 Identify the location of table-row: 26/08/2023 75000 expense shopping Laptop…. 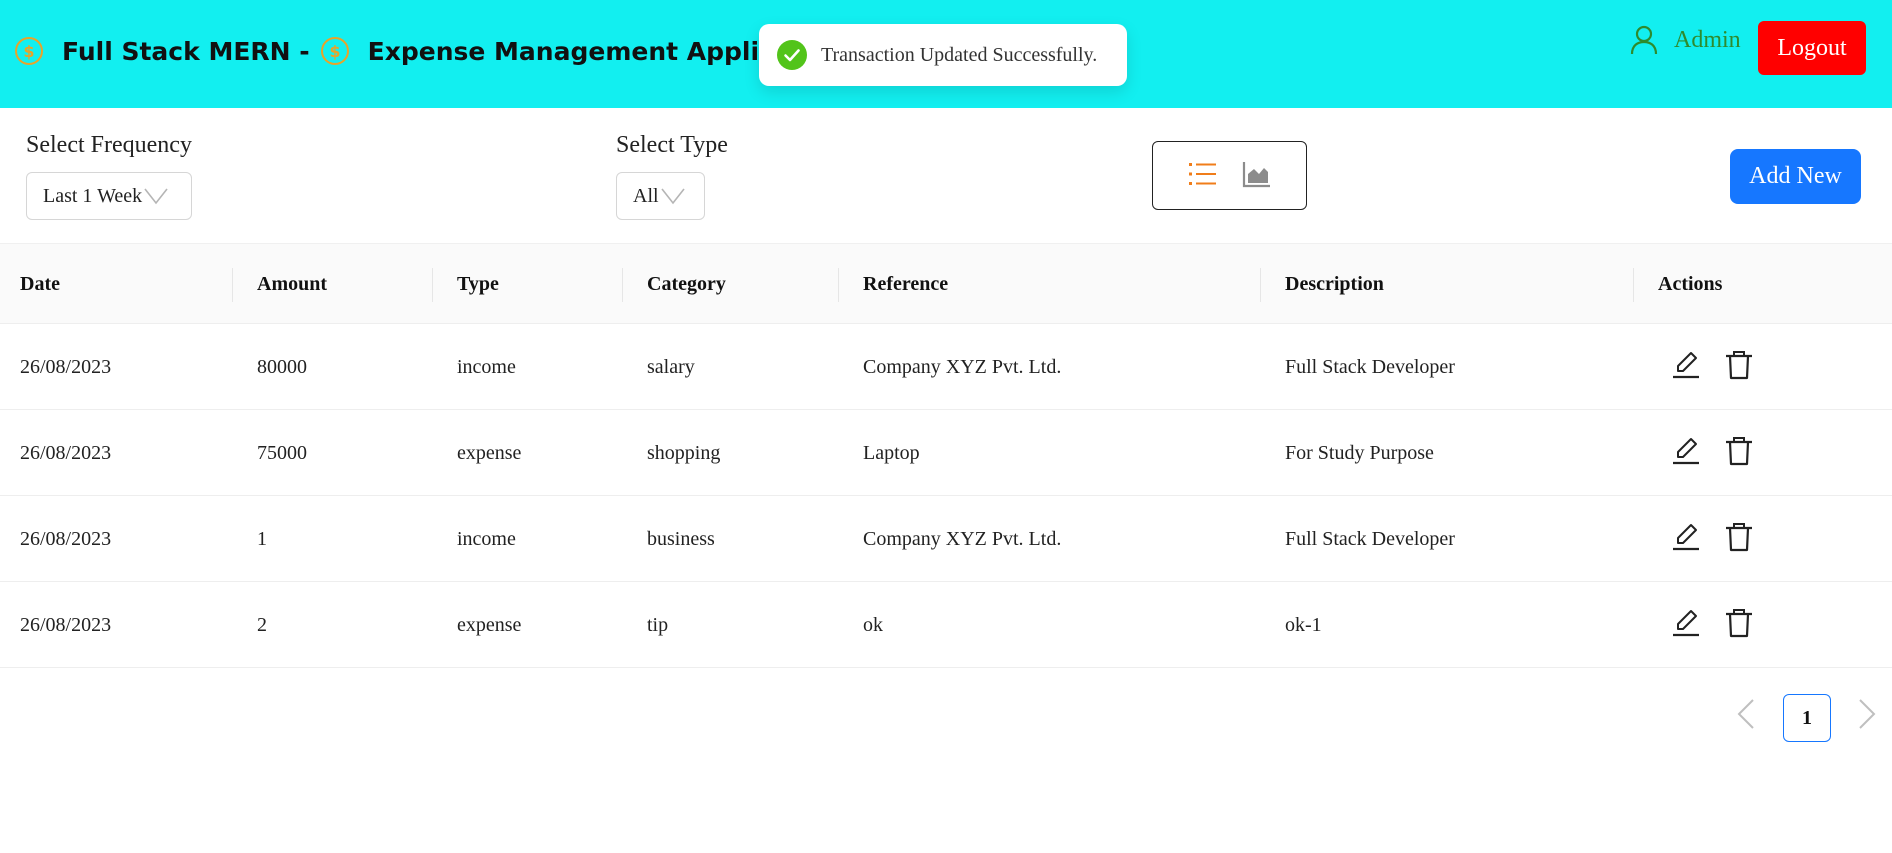
(946, 453).